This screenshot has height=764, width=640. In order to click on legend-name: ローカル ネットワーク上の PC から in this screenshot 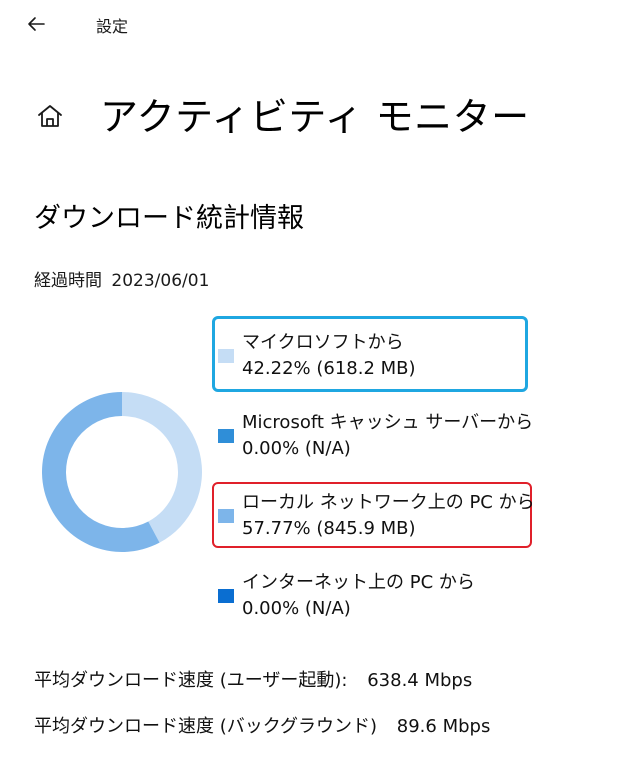, I will do `click(388, 502)`.